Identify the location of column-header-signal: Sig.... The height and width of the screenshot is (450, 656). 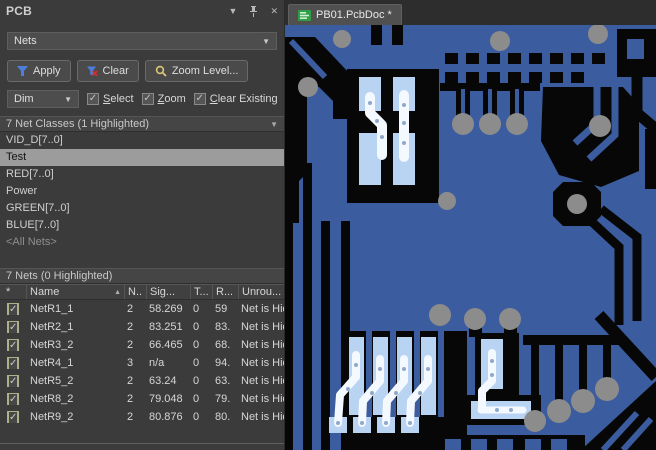
(168, 292).